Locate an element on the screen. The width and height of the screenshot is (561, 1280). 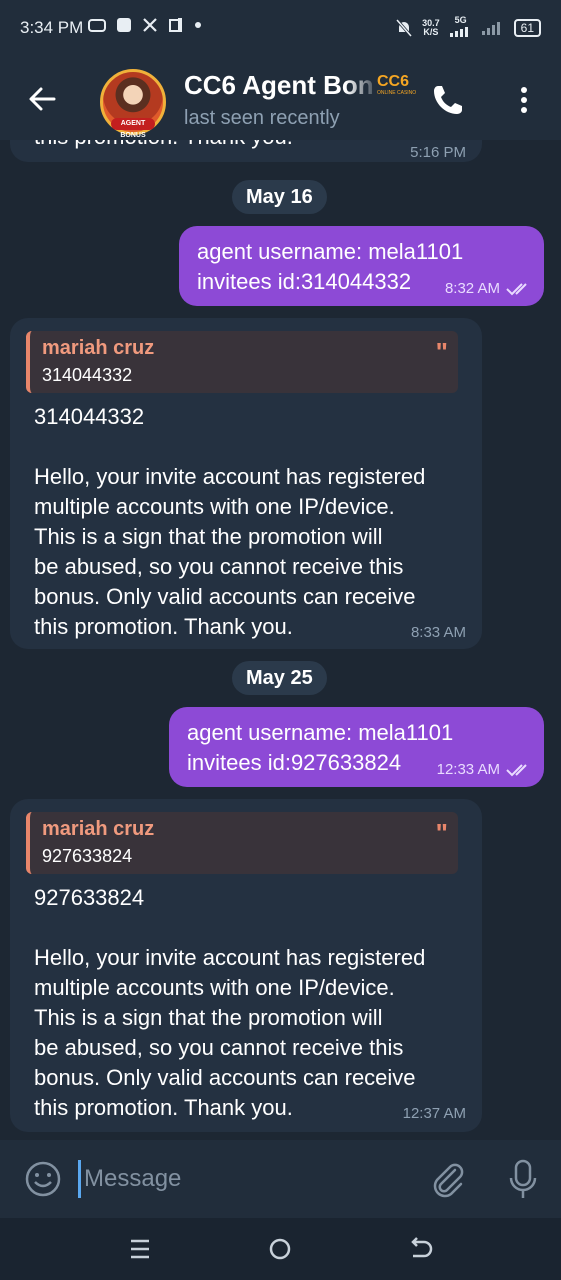
message-incoming-partial: this promotion. Thank you. 5:16 PM is located at coordinates (246, 151).